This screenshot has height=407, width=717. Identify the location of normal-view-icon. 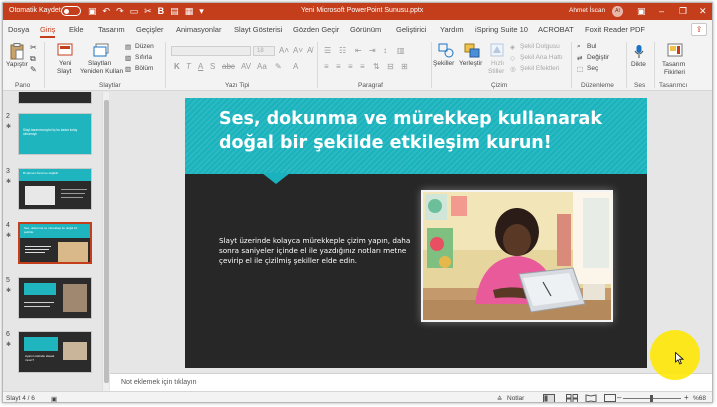
(549, 398).